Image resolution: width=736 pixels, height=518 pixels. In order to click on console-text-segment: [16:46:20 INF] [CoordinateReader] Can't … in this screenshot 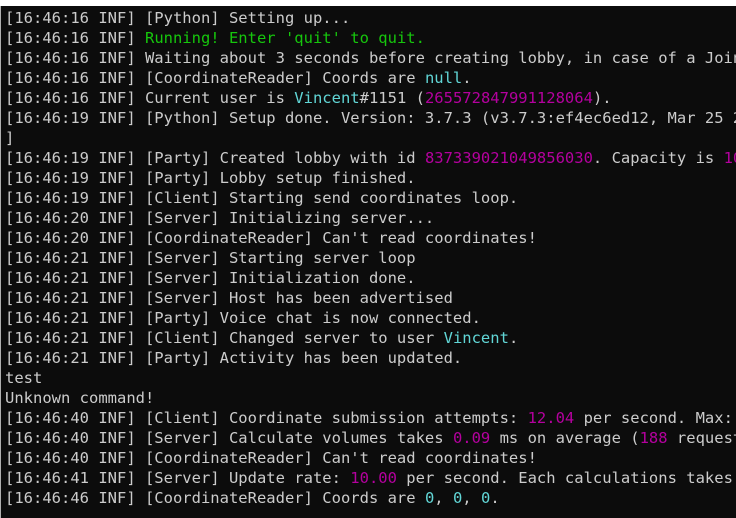, I will do `click(271, 238)`.